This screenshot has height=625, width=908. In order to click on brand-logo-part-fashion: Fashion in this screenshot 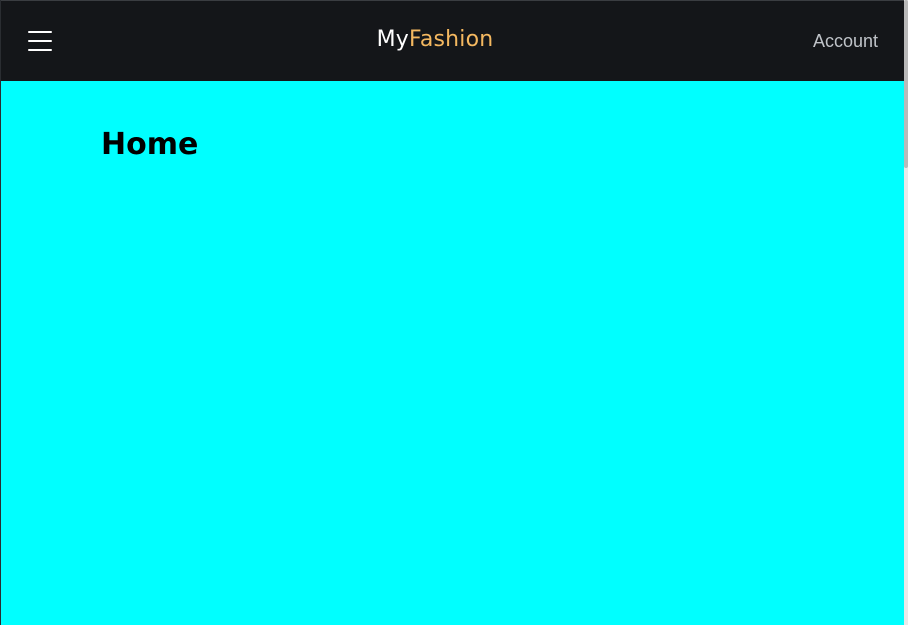, I will do `click(451, 39)`.